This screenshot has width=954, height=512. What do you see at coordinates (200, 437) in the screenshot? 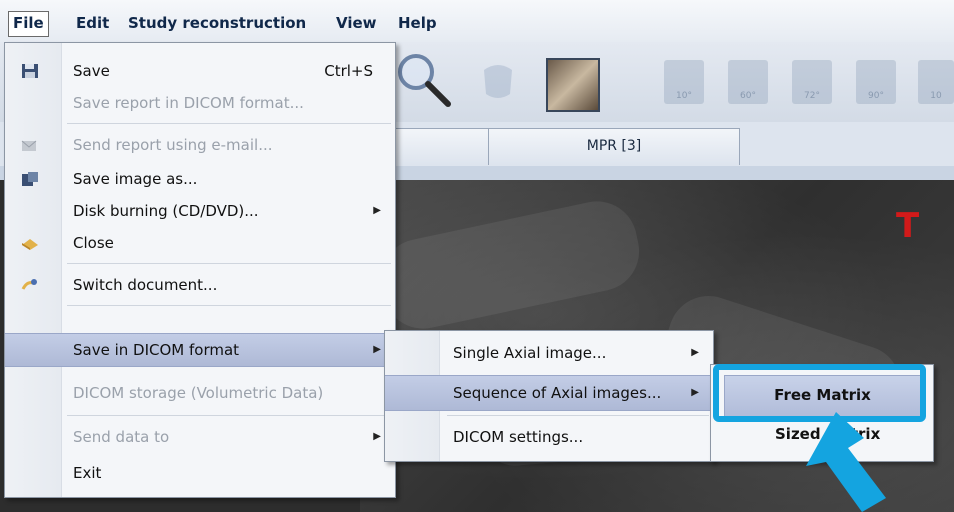
I see `menu-item-send-data-to: Send data to ▶` at bounding box center [200, 437].